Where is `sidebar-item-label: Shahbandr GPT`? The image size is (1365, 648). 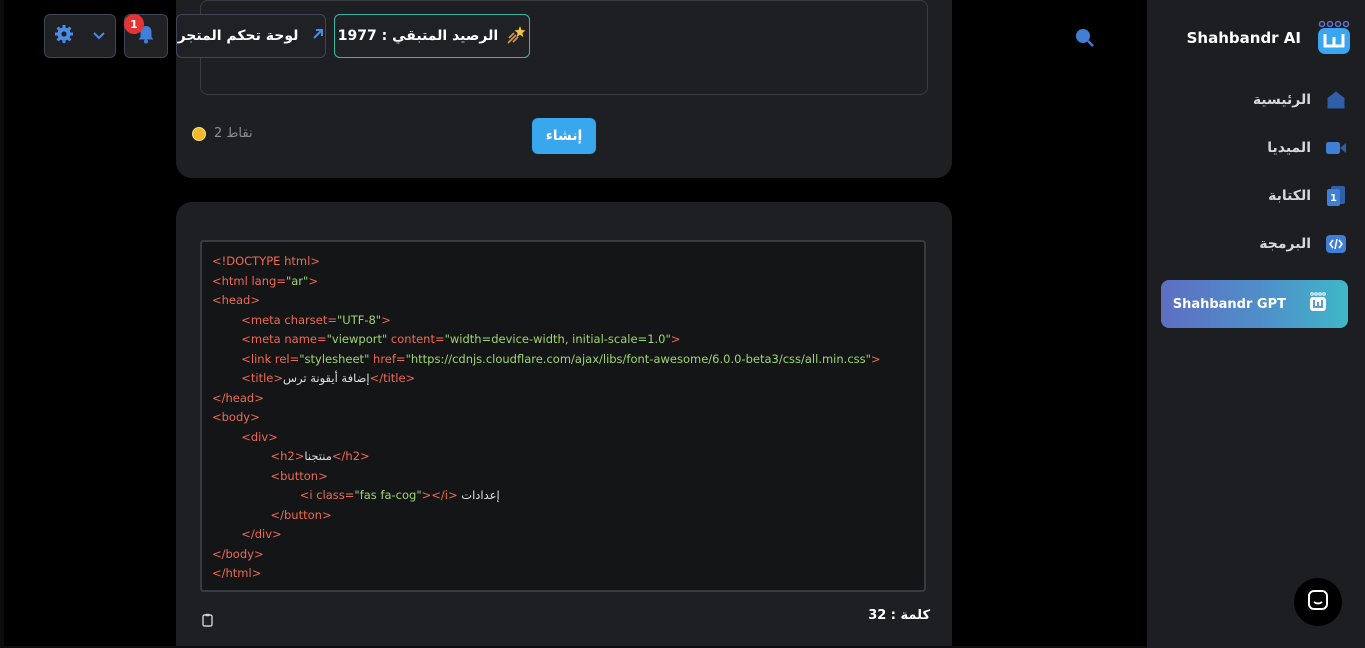 sidebar-item-label: Shahbandr GPT is located at coordinates (1229, 304).